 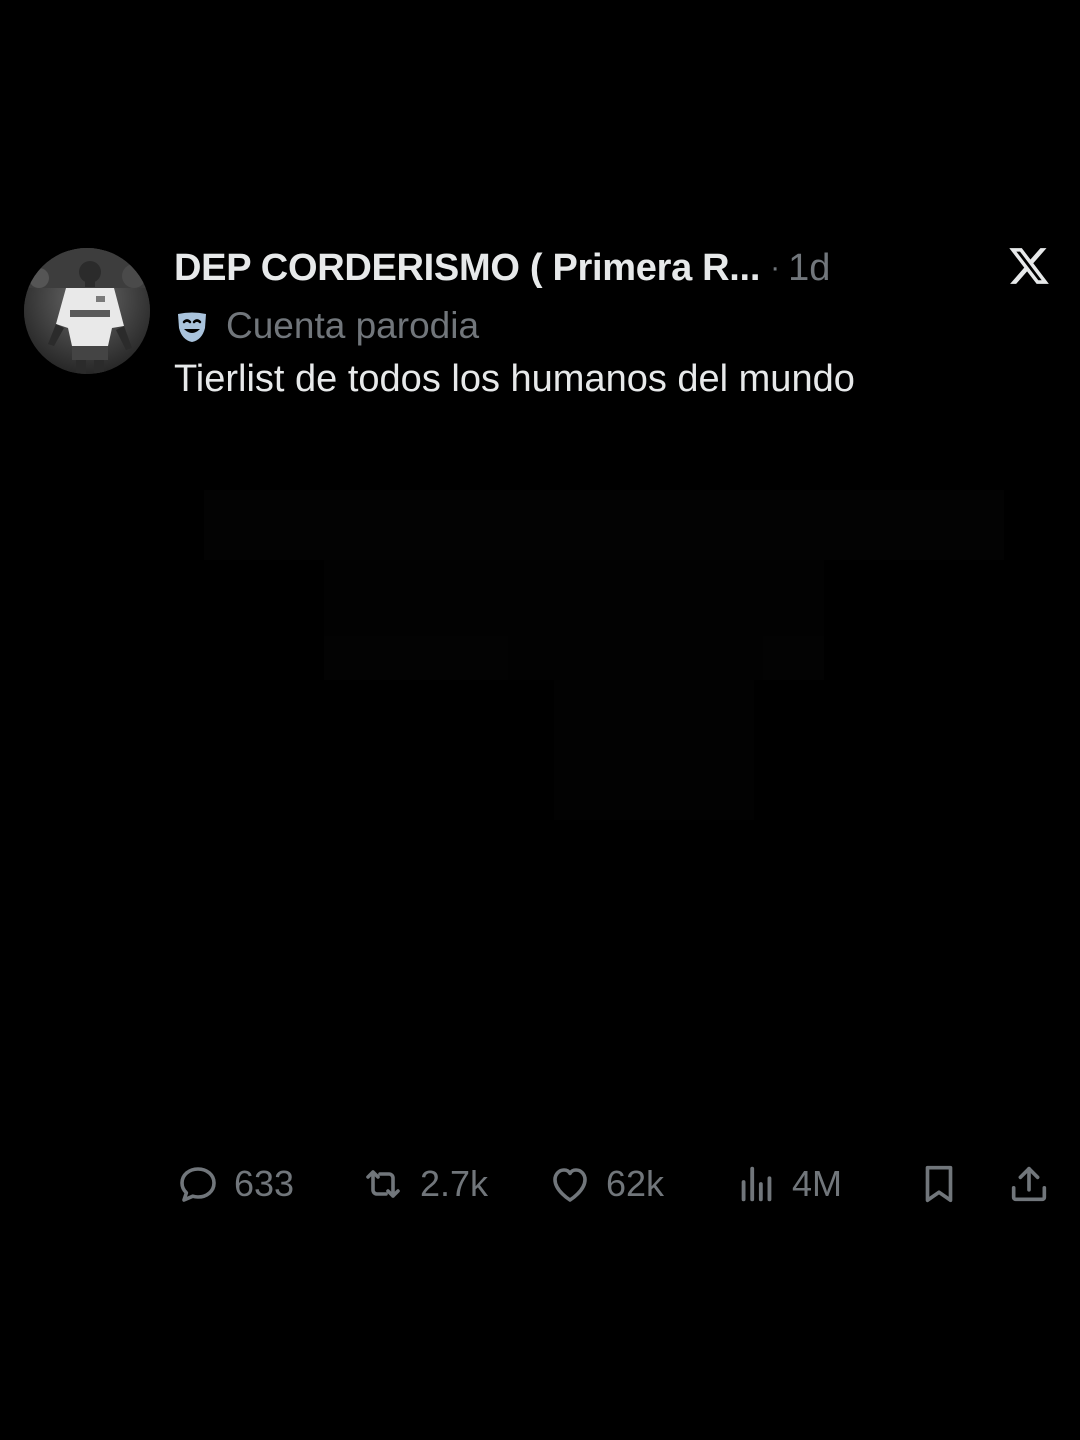 I want to click on post-header: DEP CORDERISMO ( Primera R... · 1d, so click(x=554, y=268).